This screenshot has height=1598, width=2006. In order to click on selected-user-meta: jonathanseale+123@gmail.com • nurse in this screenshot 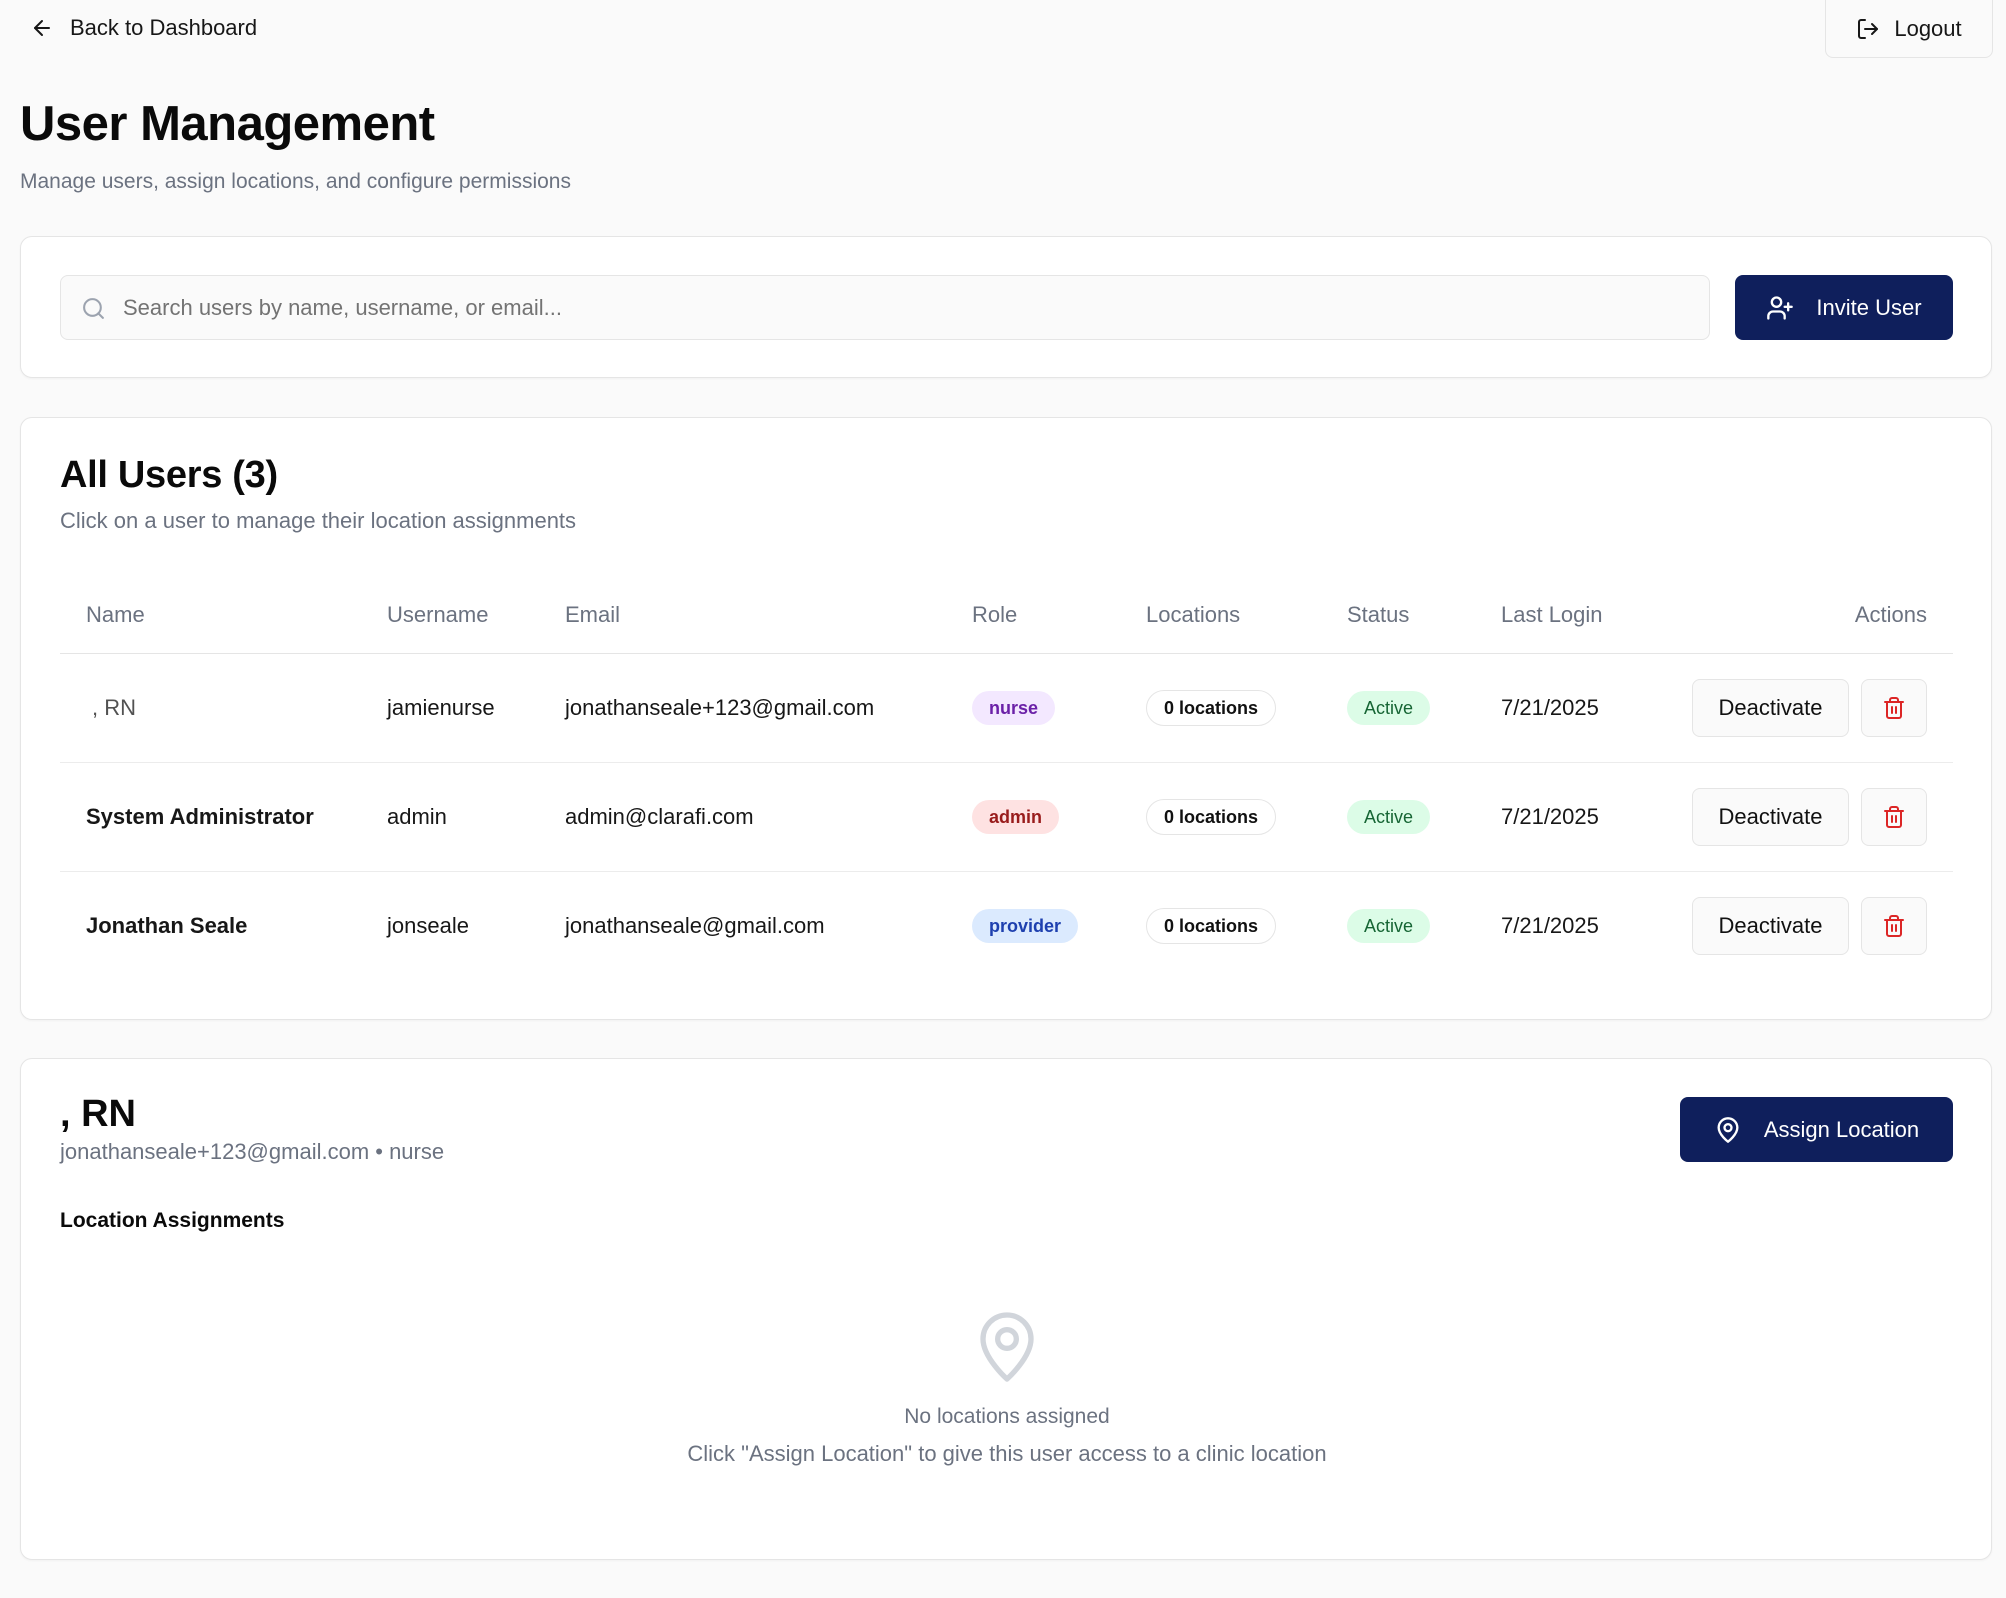, I will do `click(252, 1151)`.